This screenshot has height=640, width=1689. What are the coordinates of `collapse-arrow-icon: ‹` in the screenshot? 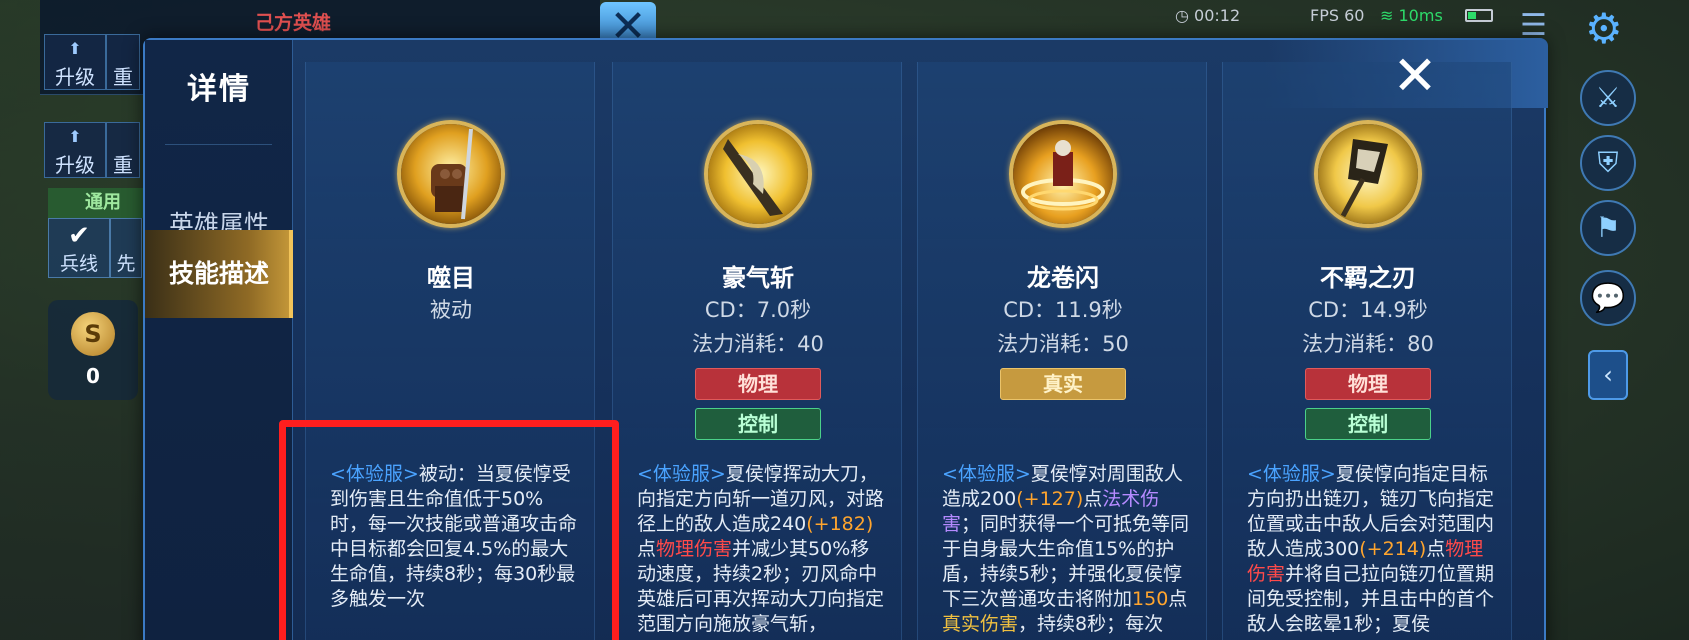 It's located at (1608, 375).